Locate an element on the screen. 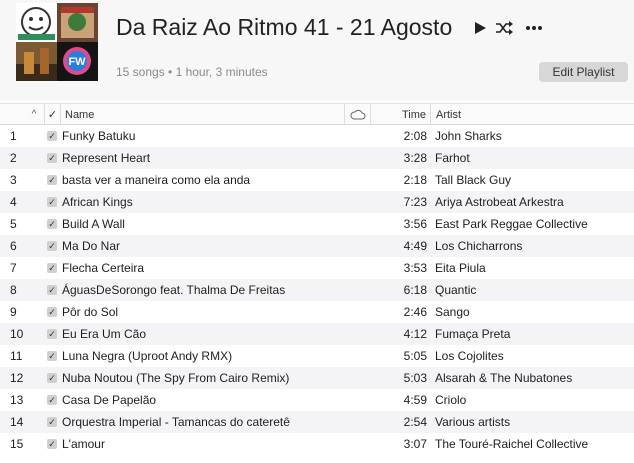 This screenshot has height=463, width=634. track-time: 2:46 is located at coordinates (415, 312).